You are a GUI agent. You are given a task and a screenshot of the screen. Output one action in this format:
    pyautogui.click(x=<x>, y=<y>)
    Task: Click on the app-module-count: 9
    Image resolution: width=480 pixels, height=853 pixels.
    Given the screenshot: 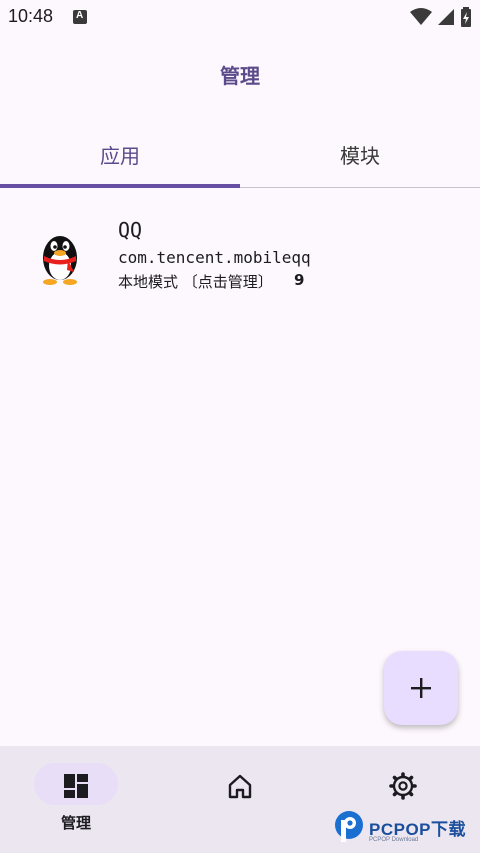 What is the action you would take?
    pyautogui.click(x=299, y=280)
    